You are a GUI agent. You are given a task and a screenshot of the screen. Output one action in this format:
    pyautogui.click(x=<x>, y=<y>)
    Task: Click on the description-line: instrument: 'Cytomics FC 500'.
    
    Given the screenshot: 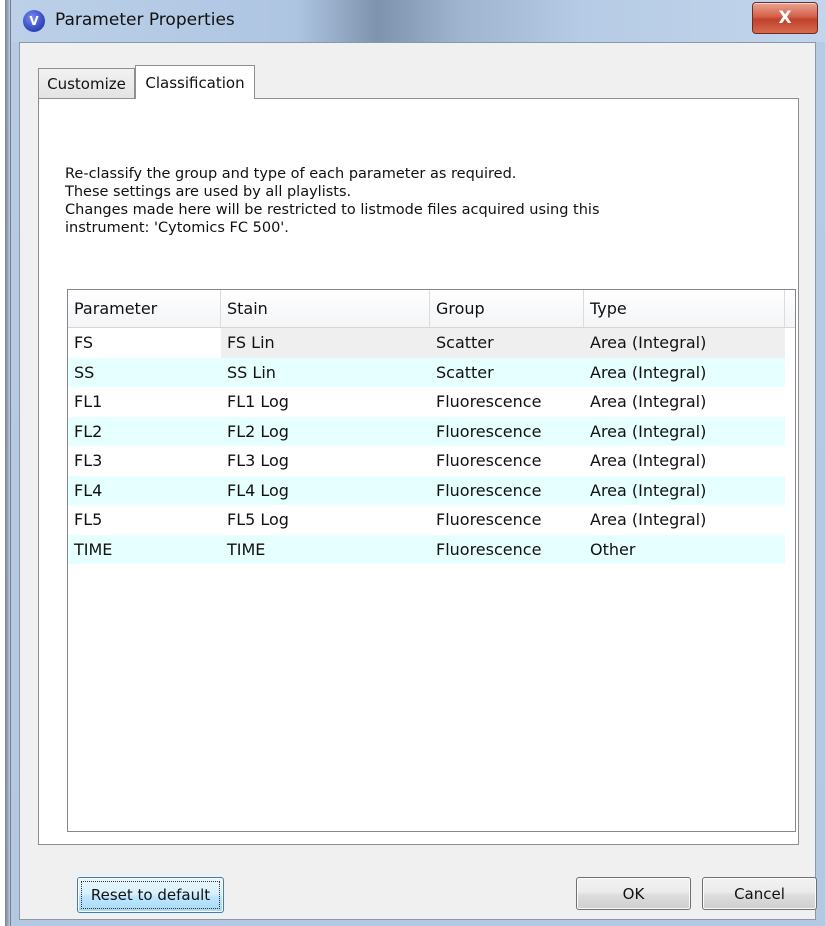 What is the action you would take?
    pyautogui.click(x=177, y=228)
    